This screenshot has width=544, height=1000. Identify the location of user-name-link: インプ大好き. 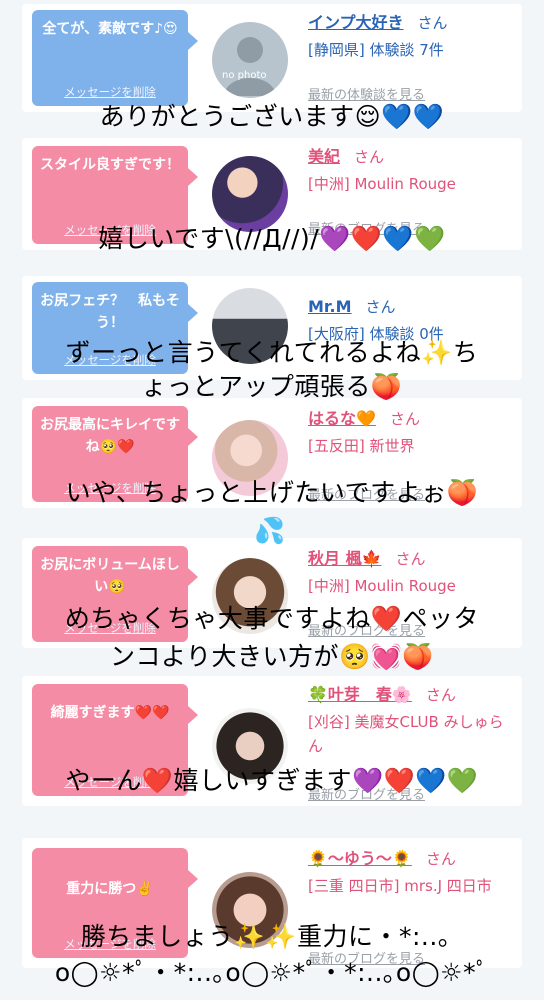
(356, 22).